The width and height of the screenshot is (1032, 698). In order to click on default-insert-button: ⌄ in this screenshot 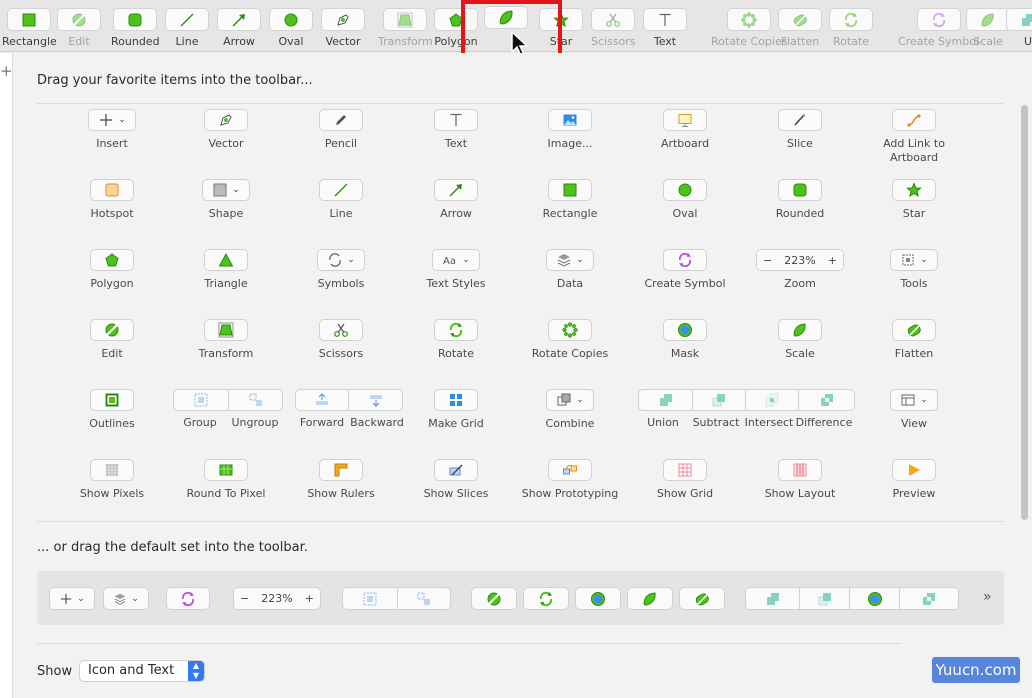, I will do `click(72, 598)`.